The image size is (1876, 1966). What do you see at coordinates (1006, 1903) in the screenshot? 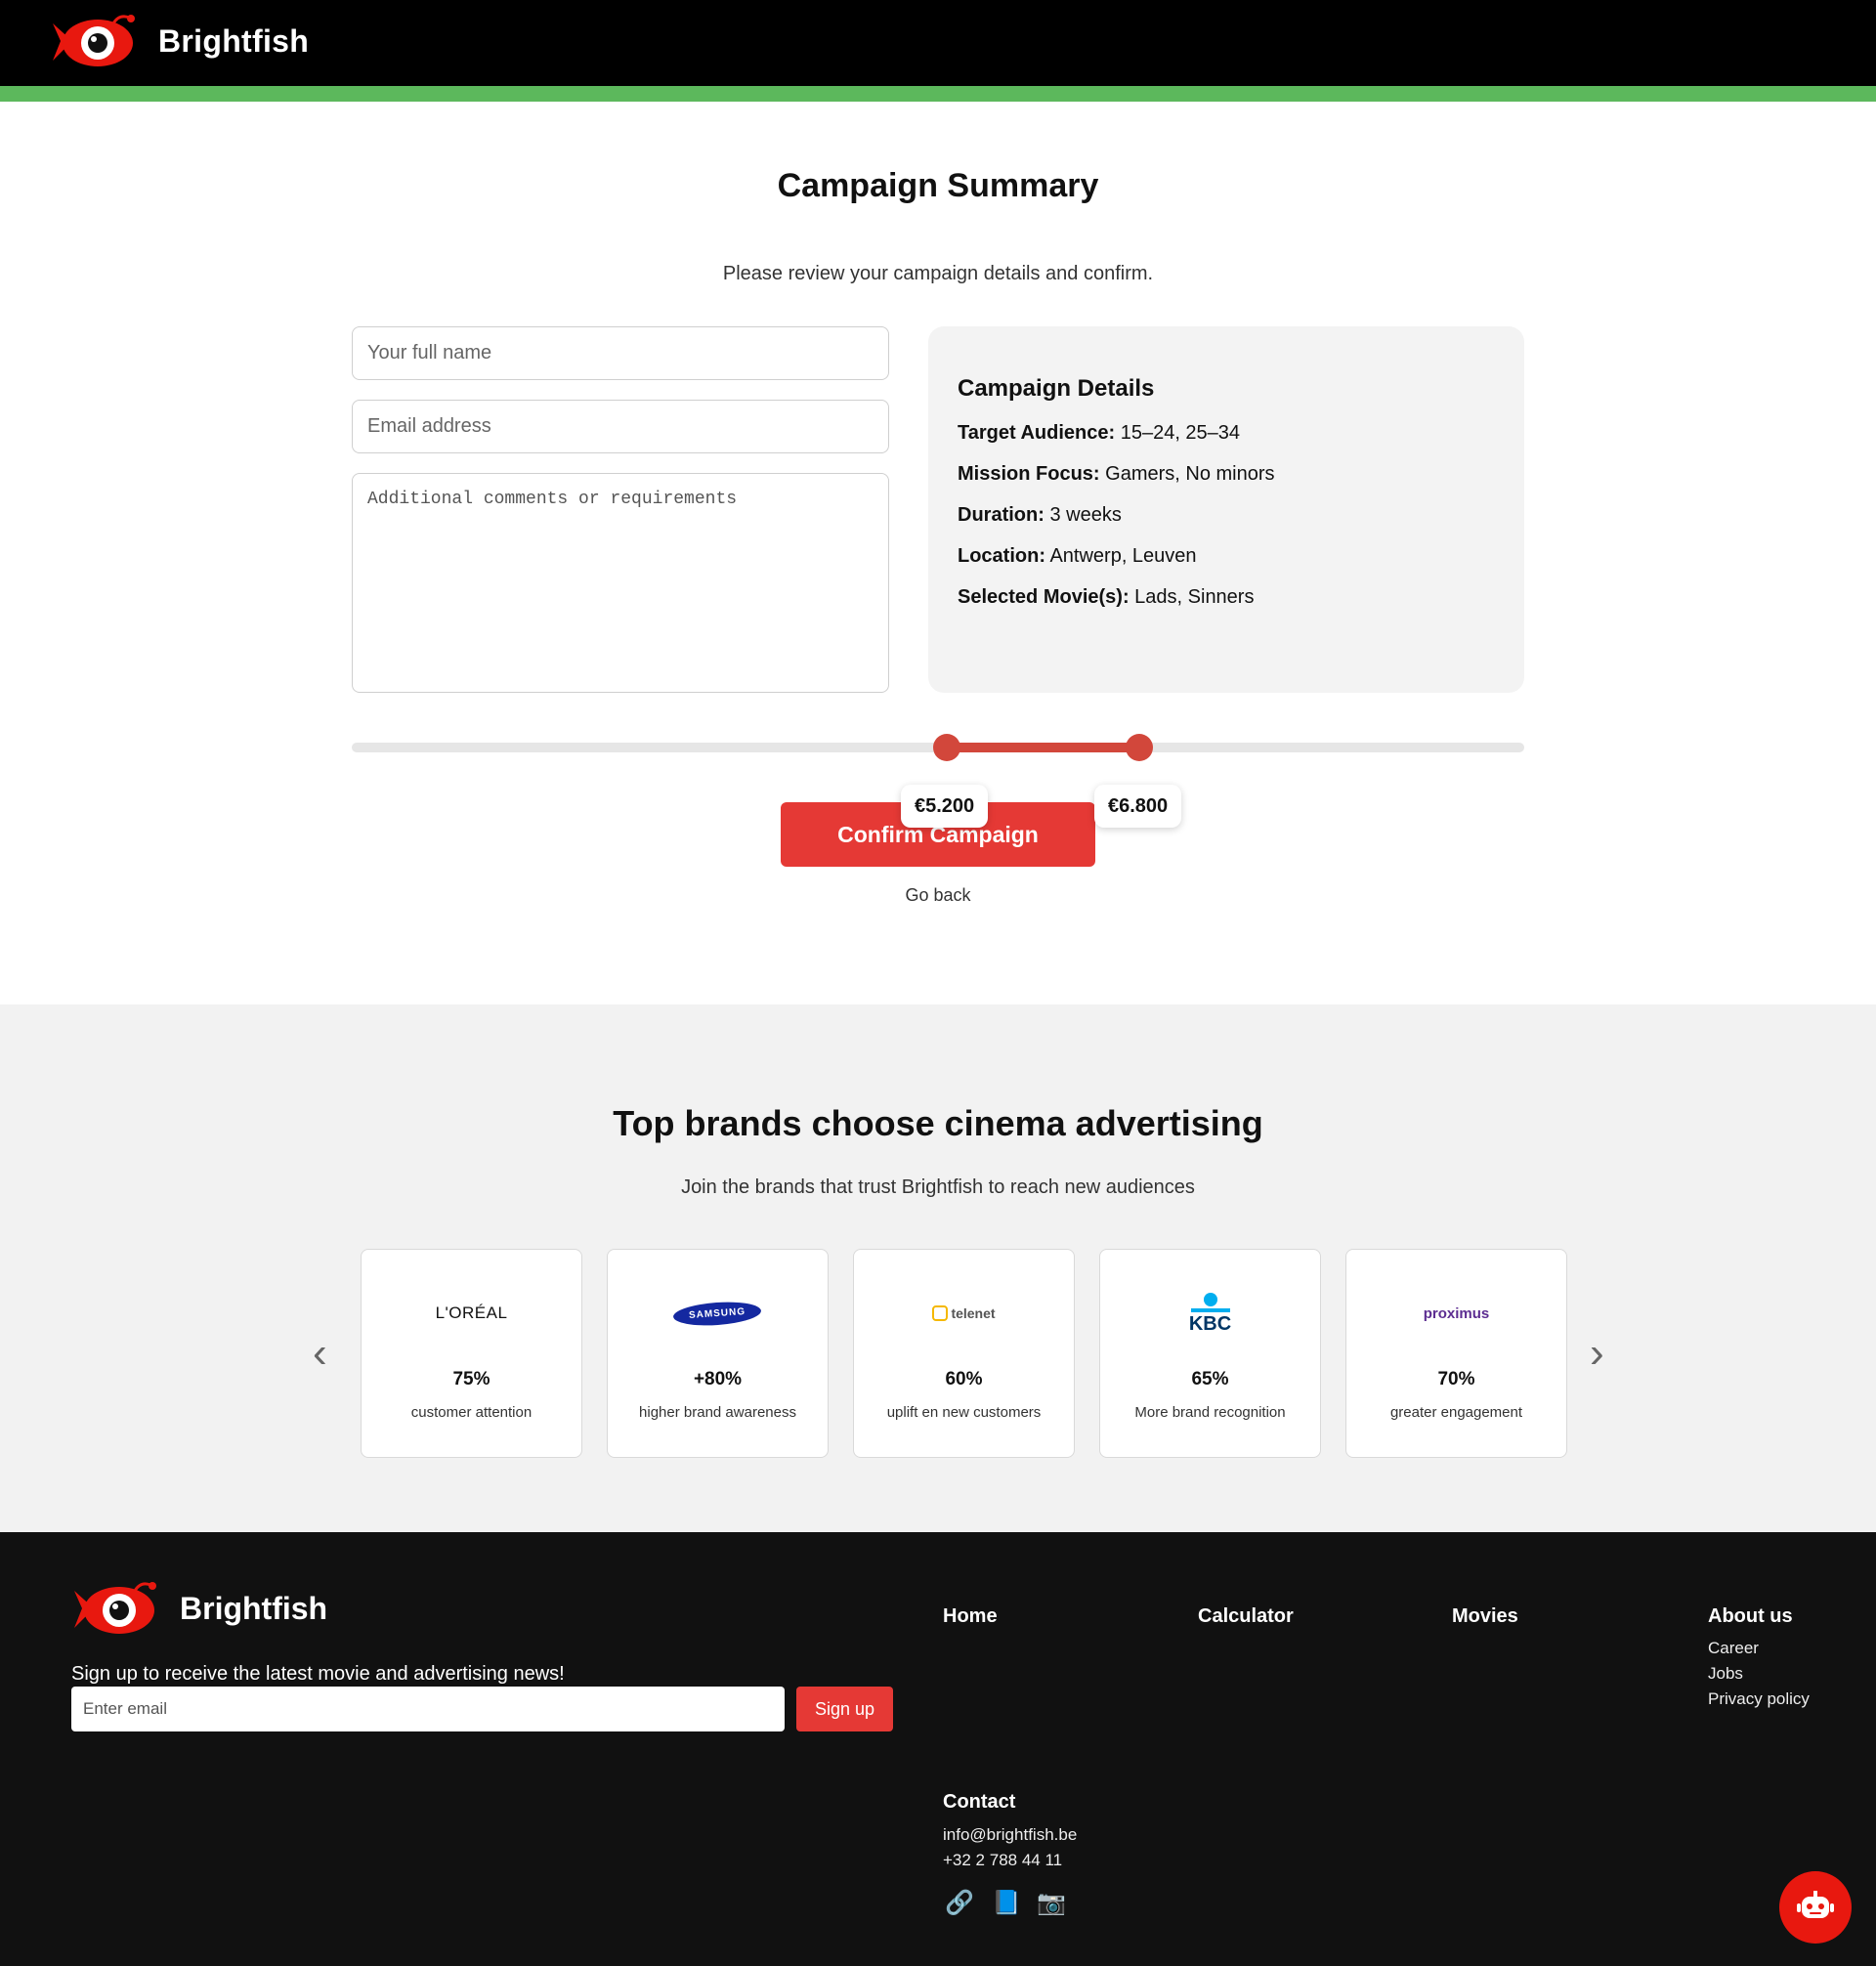
I see `book-icon: 📘` at bounding box center [1006, 1903].